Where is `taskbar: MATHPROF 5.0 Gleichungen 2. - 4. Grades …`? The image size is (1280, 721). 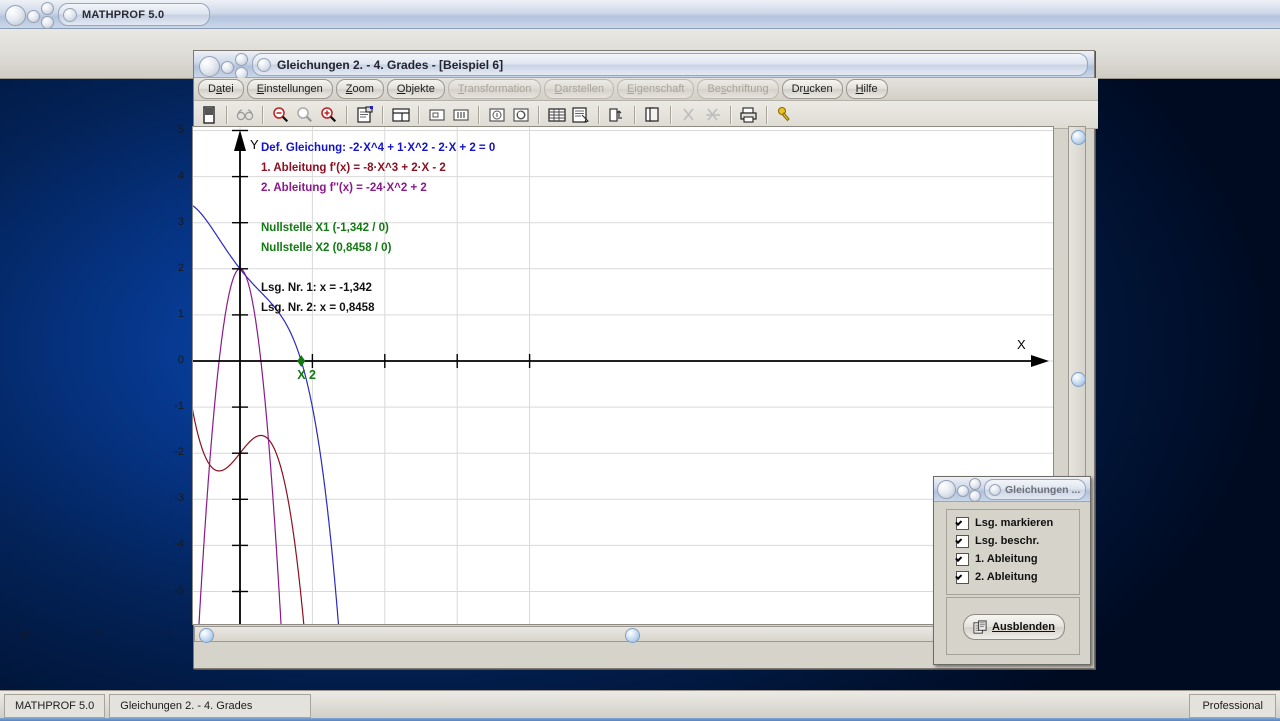
taskbar: MATHPROF 5.0 Gleichungen 2. - 4. Grades … is located at coordinates (640, 705).